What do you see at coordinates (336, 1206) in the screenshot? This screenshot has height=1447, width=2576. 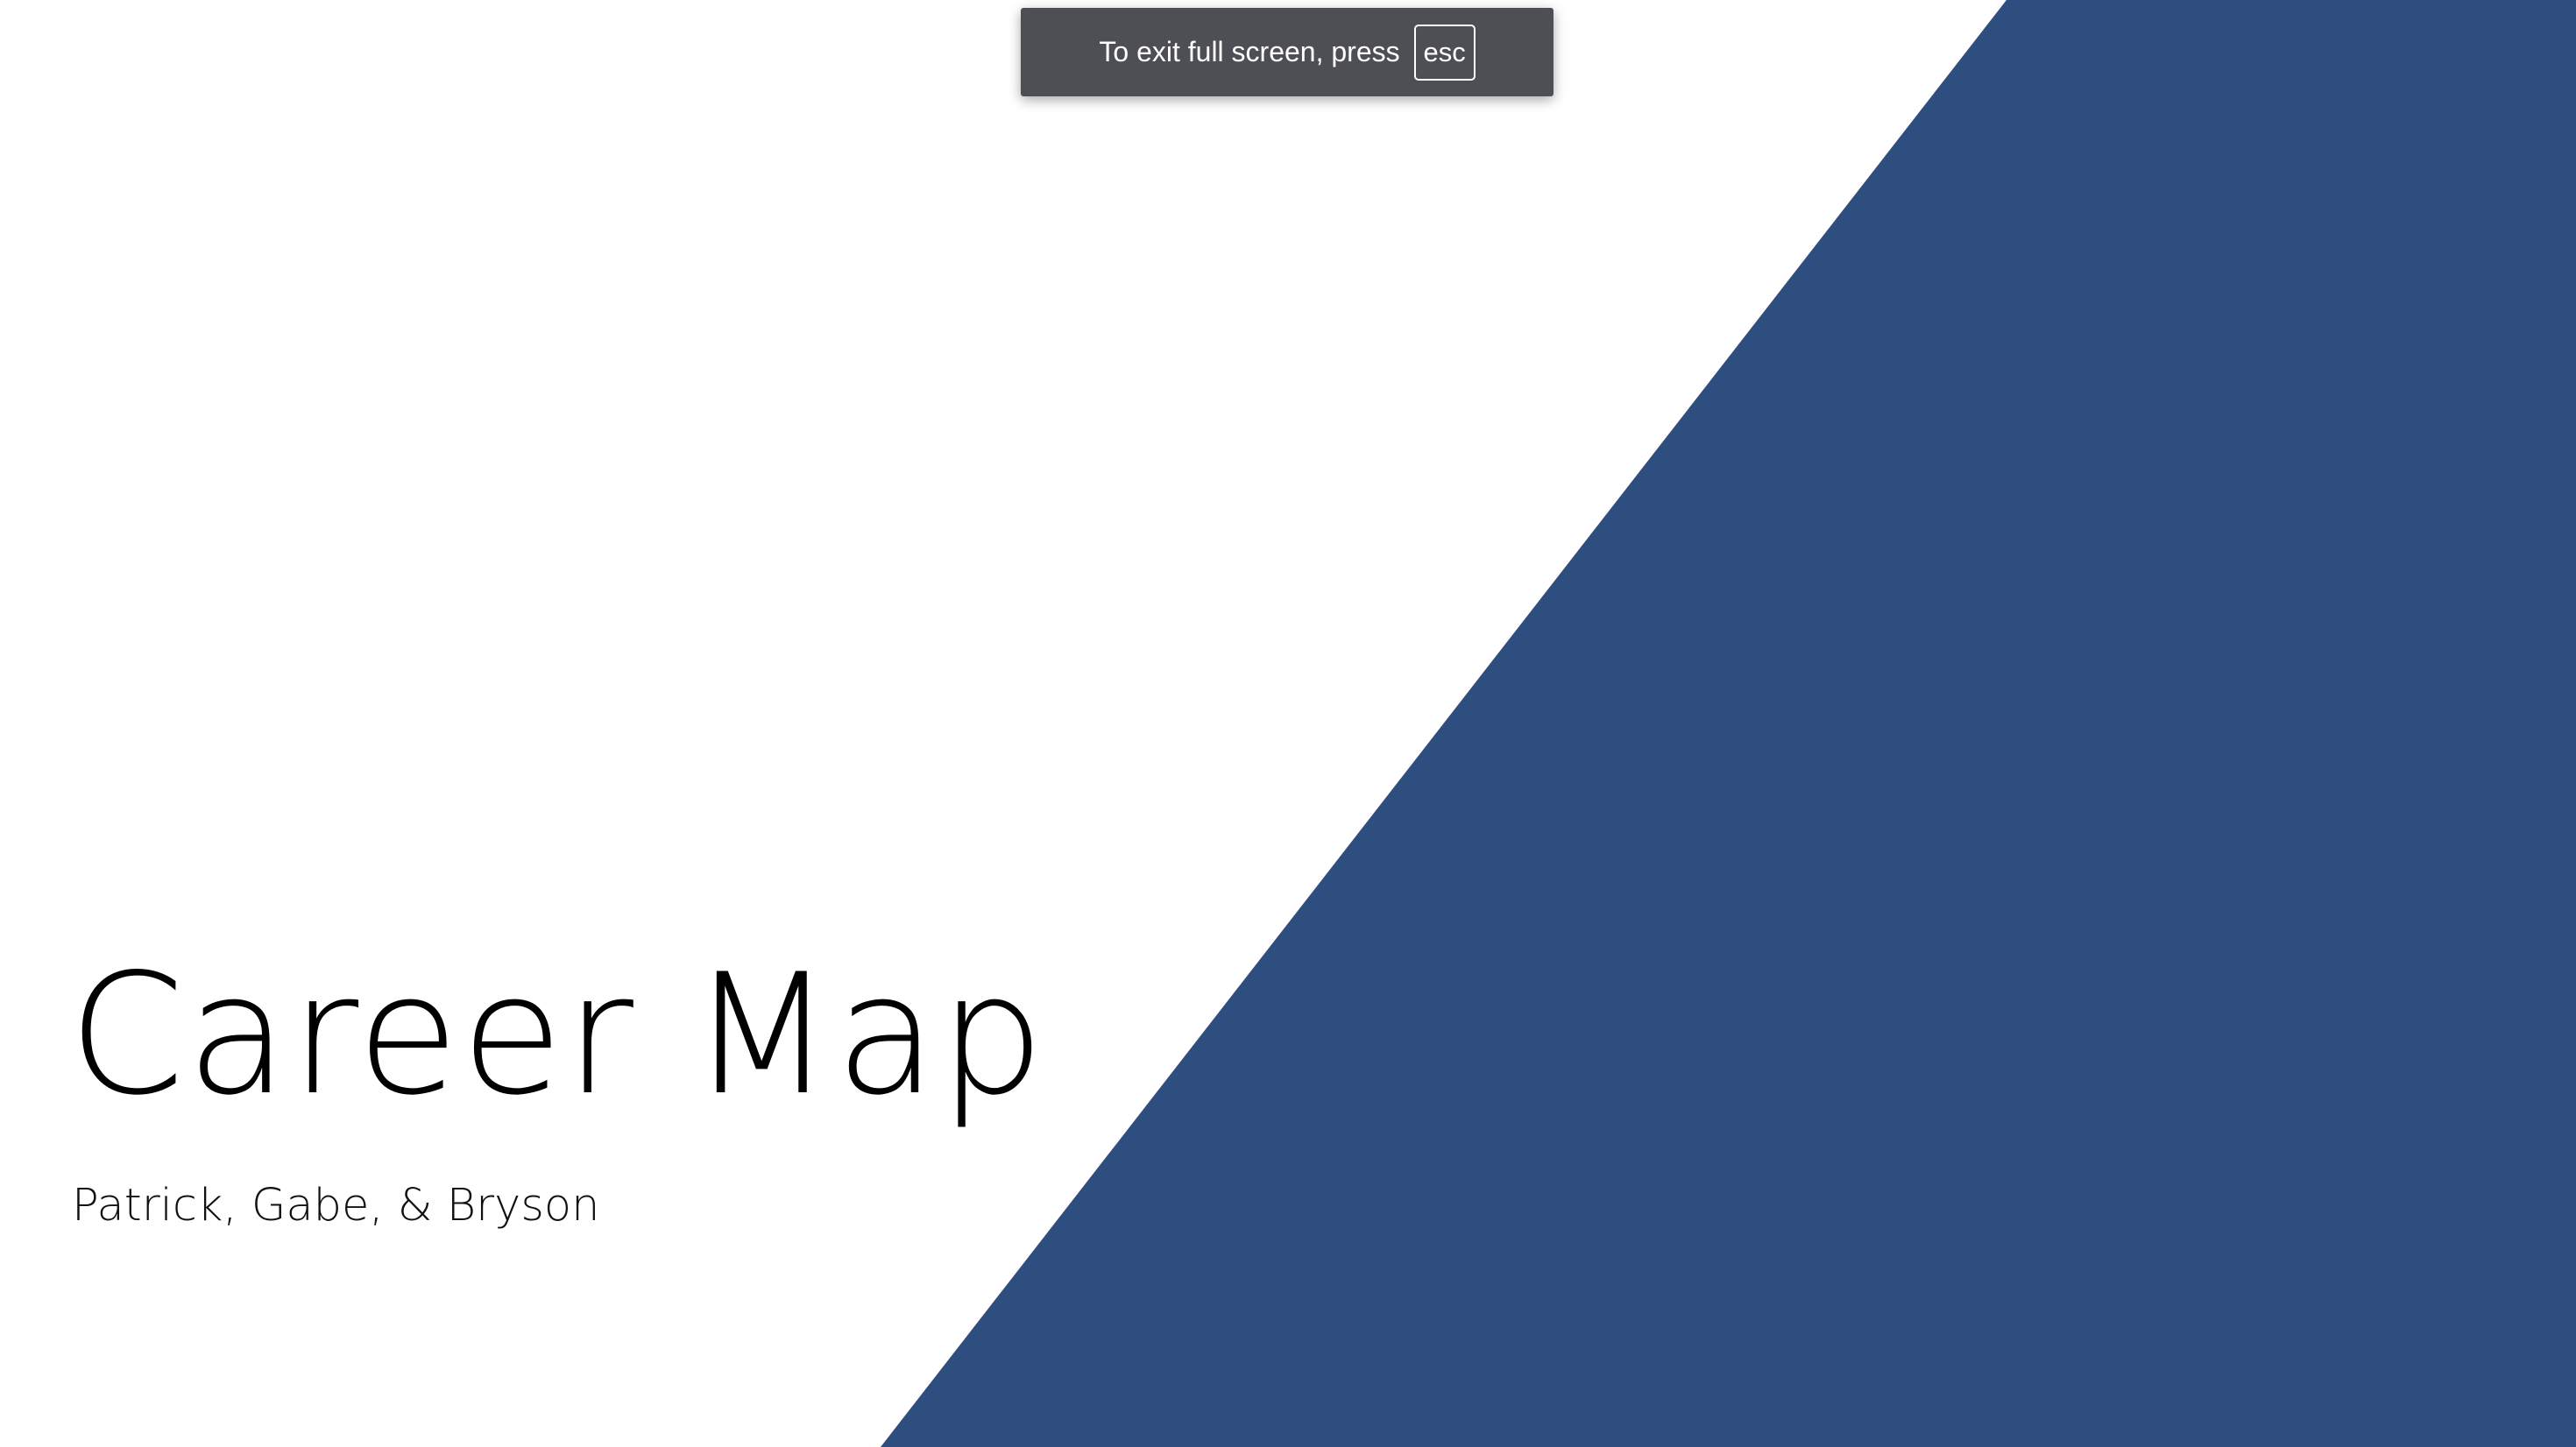 I see `slide-subtitle: Patrick, Gabe, & Bryson` at bounding box center [336, 1206].